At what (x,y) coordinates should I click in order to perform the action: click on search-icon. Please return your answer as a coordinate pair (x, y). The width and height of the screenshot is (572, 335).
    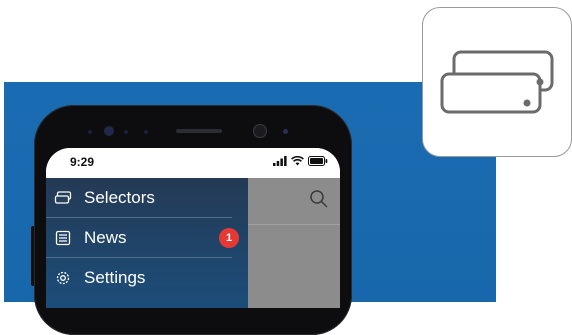
    Looking at the image, I should click on (319, 199).